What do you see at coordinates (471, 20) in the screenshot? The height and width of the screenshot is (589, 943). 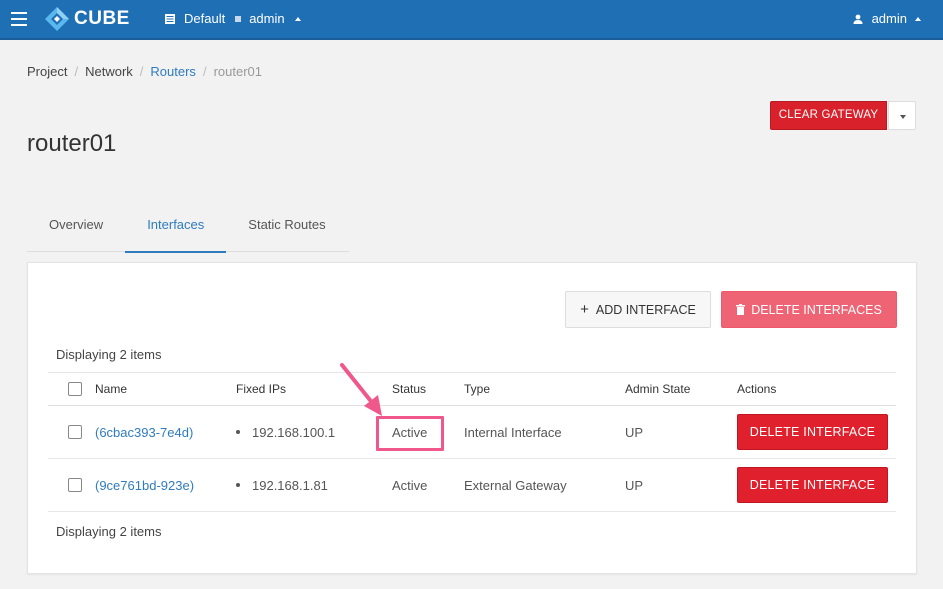 I see `top-navbar: CUBE Default admin admin` at bounding box center [471, 20].